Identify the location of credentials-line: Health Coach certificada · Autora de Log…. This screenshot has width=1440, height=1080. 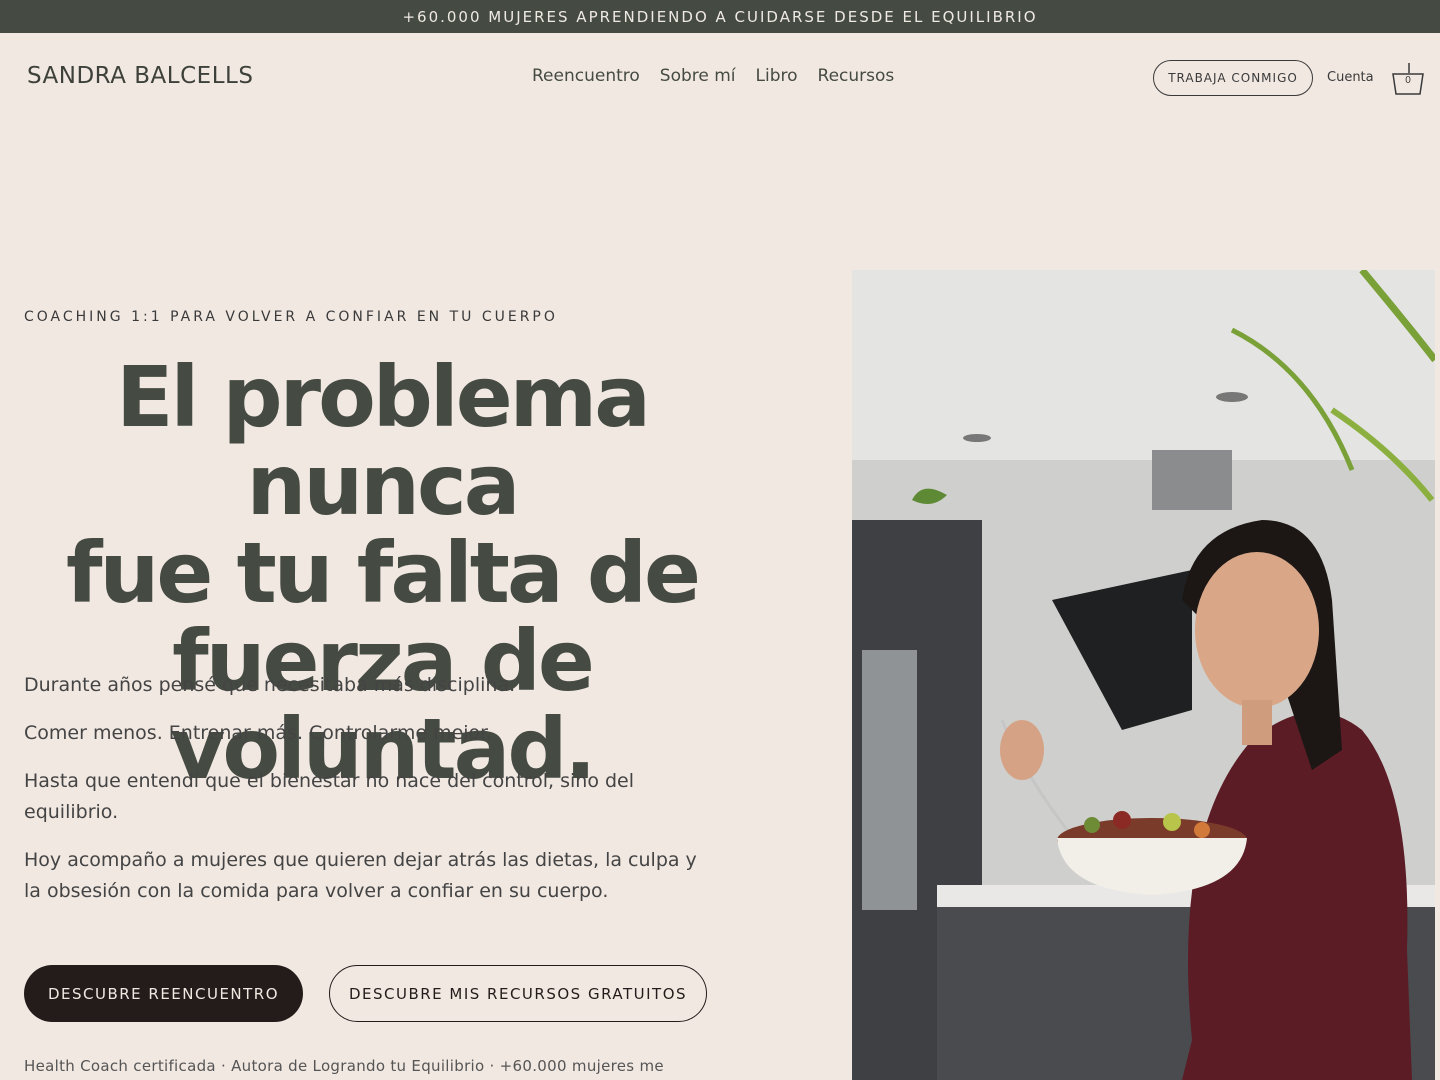
(344, 1066).